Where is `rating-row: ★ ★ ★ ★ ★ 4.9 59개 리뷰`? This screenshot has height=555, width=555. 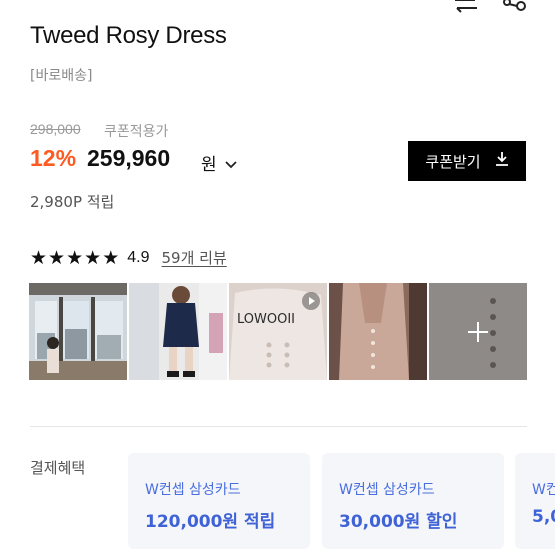
rating-row: ★ ★ ★ ★ ★ 4.9 59개 리뷰 is located at coordinates (128, 257).